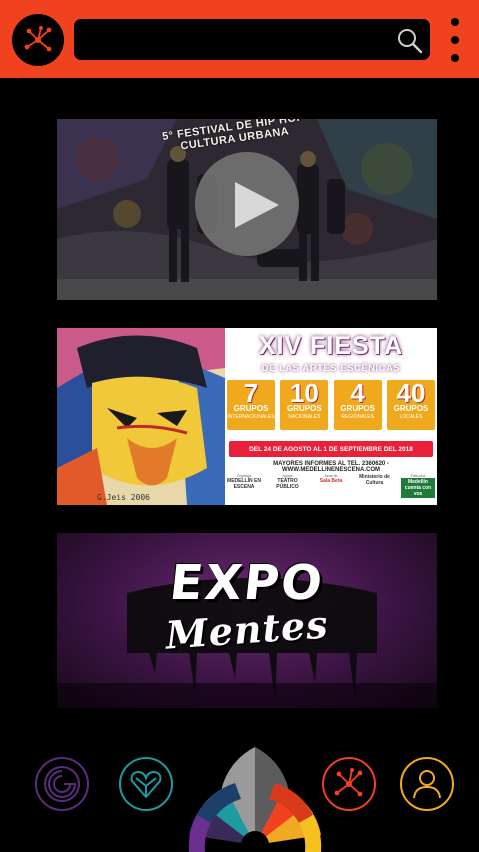  I want to click on stat-box: 40 GRUPOS LOCALES, so click(410, 404).